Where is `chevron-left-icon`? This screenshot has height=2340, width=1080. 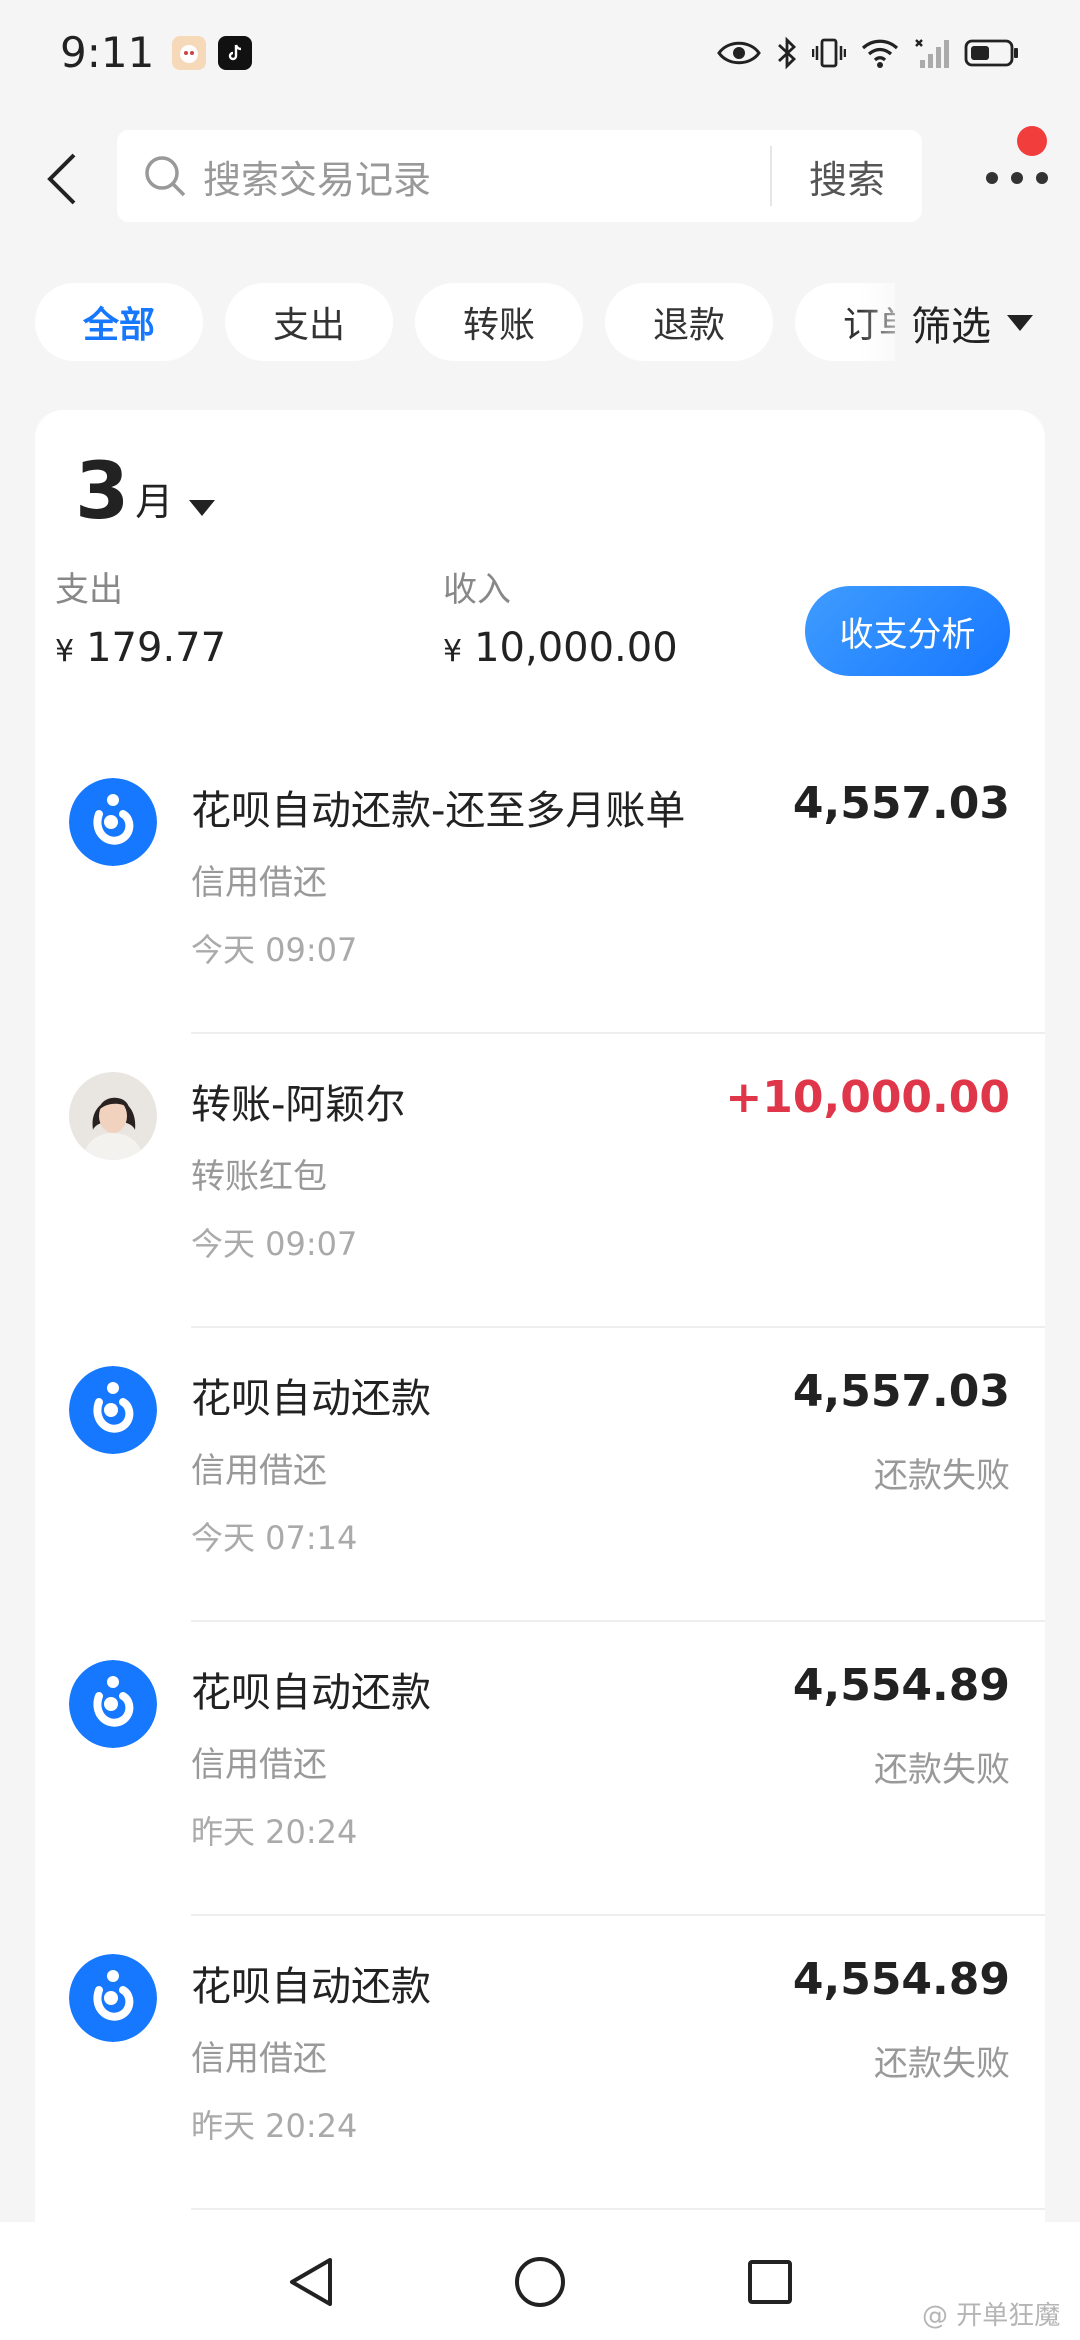
chevron-left-icon is located at coordinates (61, 179).